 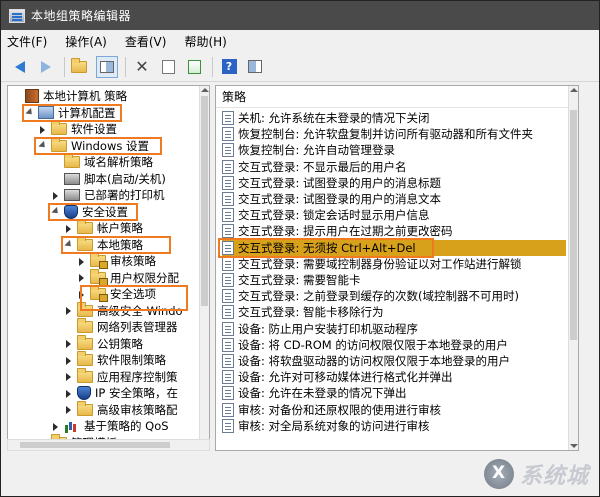 I want to click on title-bar: 本地组策略编辑器, so click(x=300, y=15).